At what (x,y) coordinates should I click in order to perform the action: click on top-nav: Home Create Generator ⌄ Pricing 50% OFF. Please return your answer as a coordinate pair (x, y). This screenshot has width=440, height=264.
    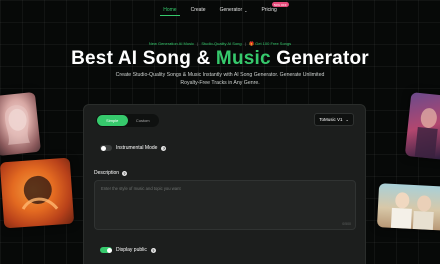
    Looking at the image, I should click on (220, 9).